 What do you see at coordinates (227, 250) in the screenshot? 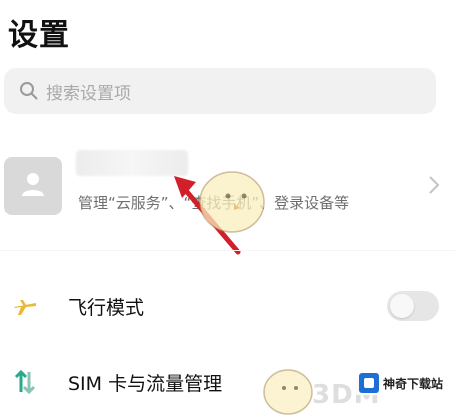
I see `section-divider` at bounding box center [227, 250].